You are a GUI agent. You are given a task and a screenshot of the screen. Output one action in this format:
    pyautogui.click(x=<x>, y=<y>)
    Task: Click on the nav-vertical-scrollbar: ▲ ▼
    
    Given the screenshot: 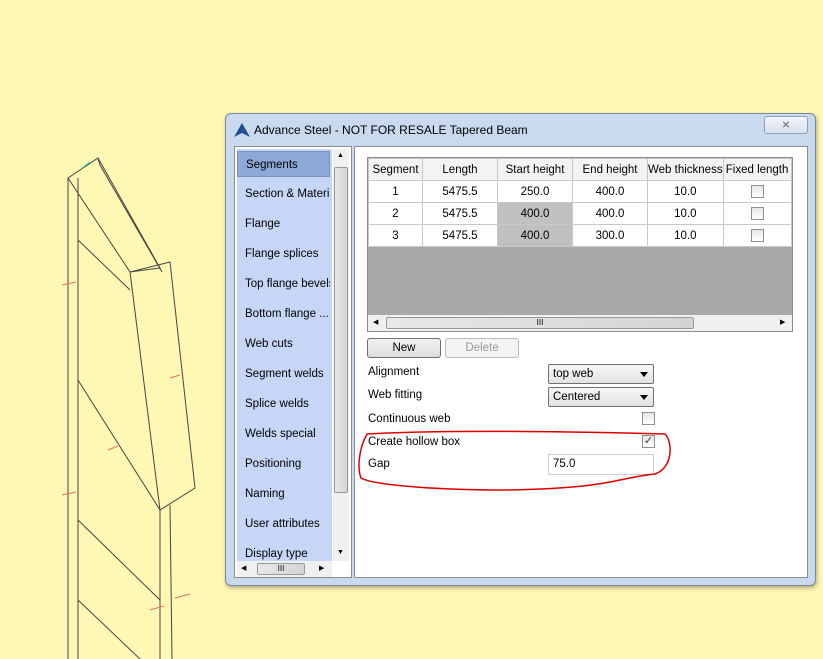 What is the action you would take?
    pyautogui.click(x=341, y=355)
    